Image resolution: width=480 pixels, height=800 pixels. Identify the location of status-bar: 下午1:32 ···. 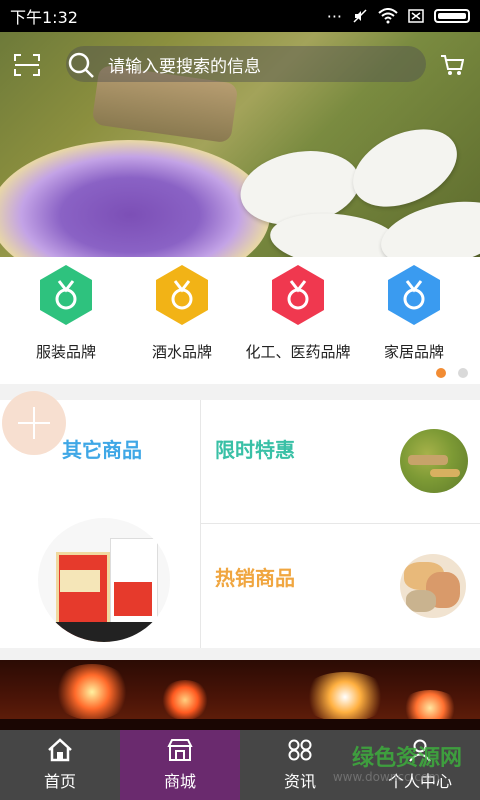
(240, 16).